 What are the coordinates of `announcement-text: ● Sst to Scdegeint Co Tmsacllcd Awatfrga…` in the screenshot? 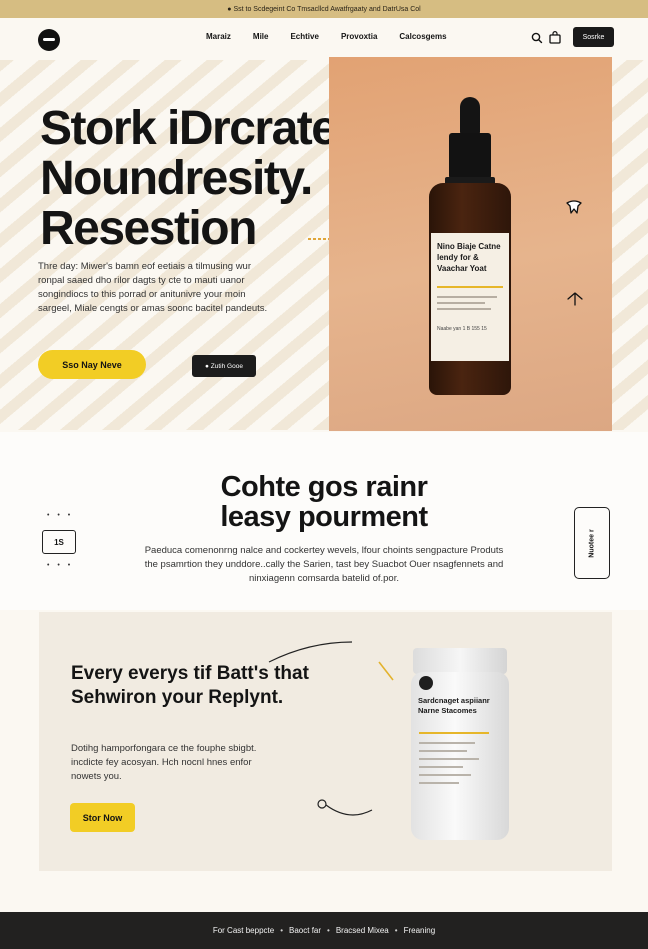 It's located at (324, 9).